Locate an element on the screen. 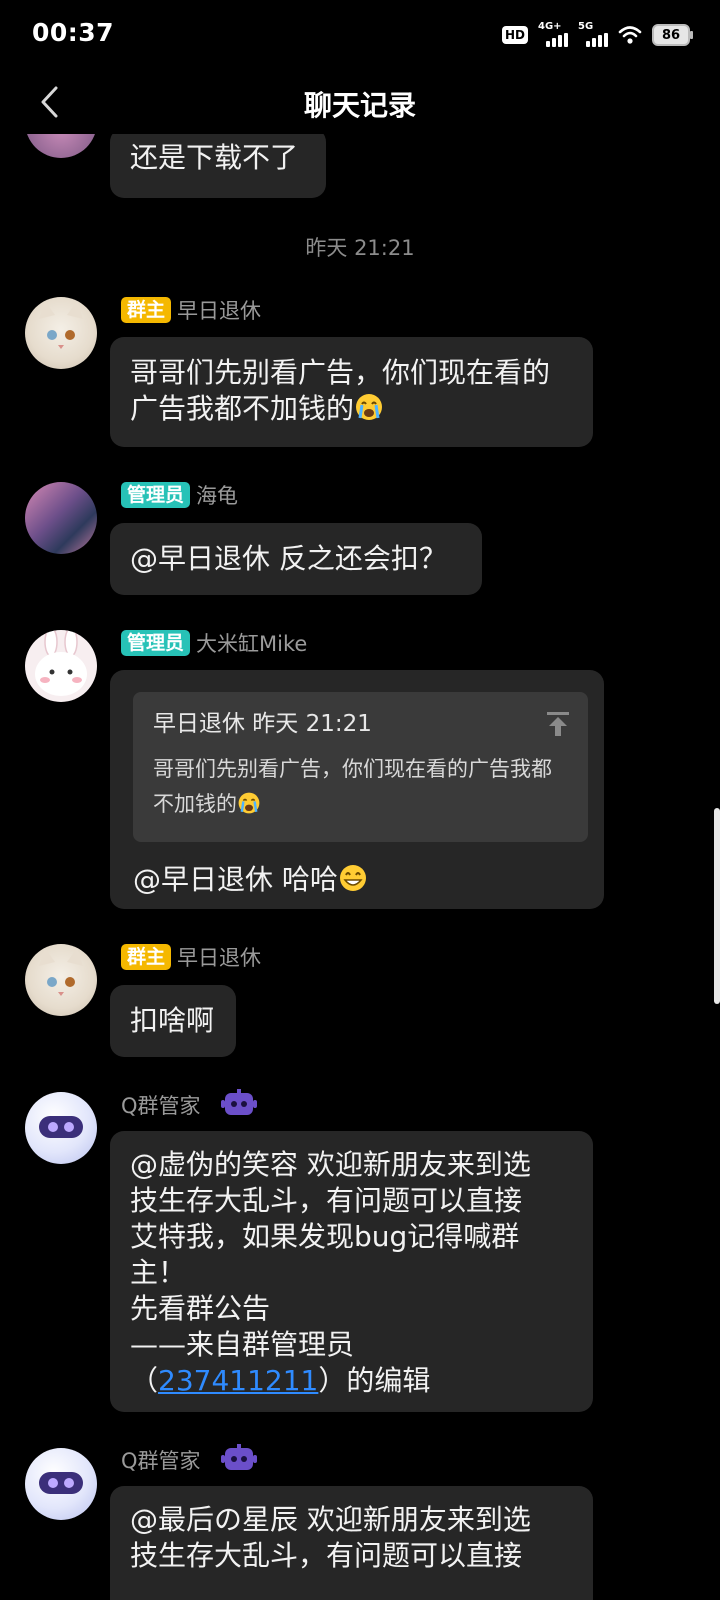 The image size is (720, 1600). message-line: @虚伪的笑容 欢迎新朋友来到选 is located at coordinates (330, 1164).